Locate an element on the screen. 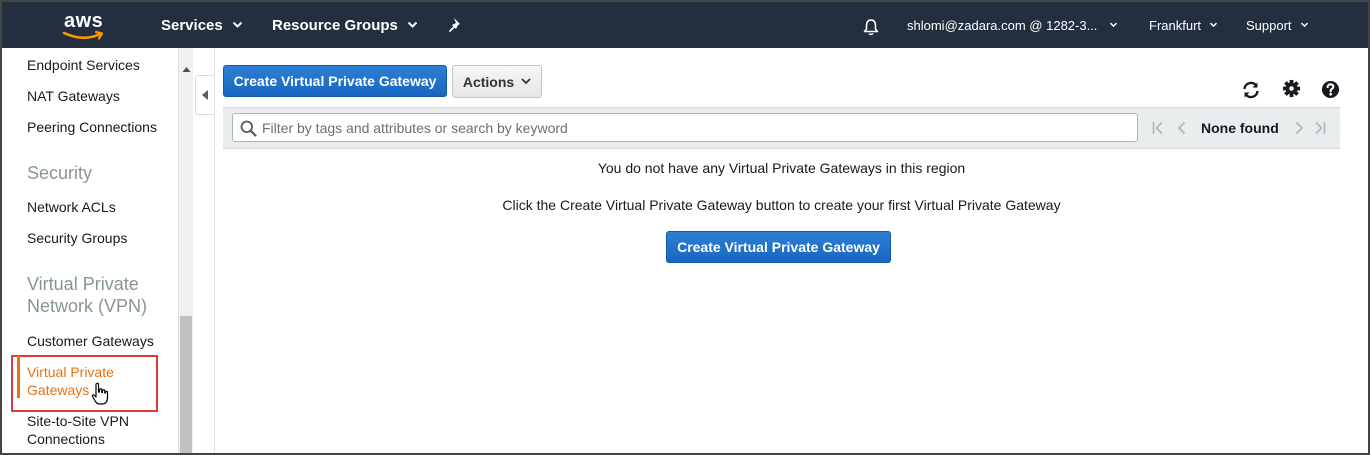 Image resolution: width=1370 pixels, height=455 pixels. scroll-up-arrow-icon is located at coordinates (186, 69).